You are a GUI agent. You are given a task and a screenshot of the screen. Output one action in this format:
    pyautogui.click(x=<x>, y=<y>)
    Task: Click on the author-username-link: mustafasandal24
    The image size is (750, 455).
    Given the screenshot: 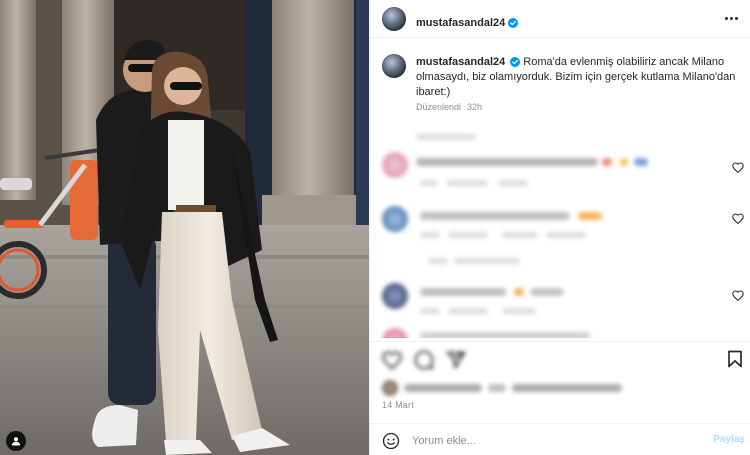 What is the action you would take?
    pyautogui.click(x=467, y=22)
    